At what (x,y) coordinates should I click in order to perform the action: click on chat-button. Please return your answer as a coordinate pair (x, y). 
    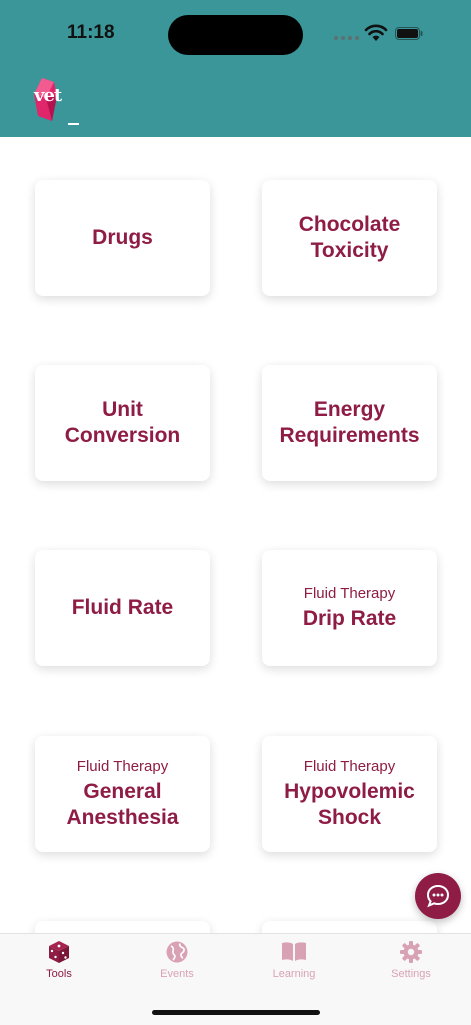
    Looking at the image, I should click on (438, 896).